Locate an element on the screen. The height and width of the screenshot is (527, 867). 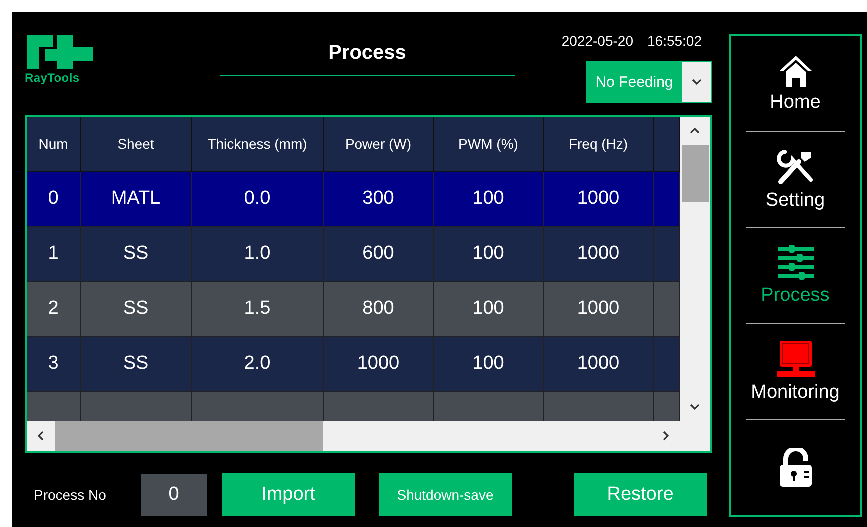
table-cell: 600 is located at coordinates (379, 254).